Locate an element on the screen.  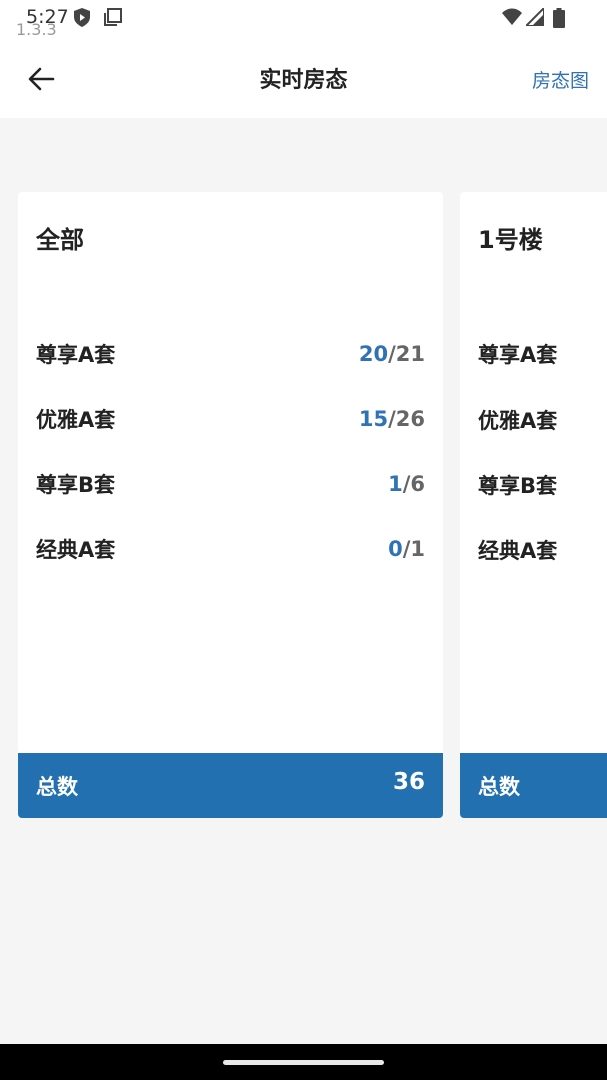
available-count: 0 is located at coordinates (395, 549).